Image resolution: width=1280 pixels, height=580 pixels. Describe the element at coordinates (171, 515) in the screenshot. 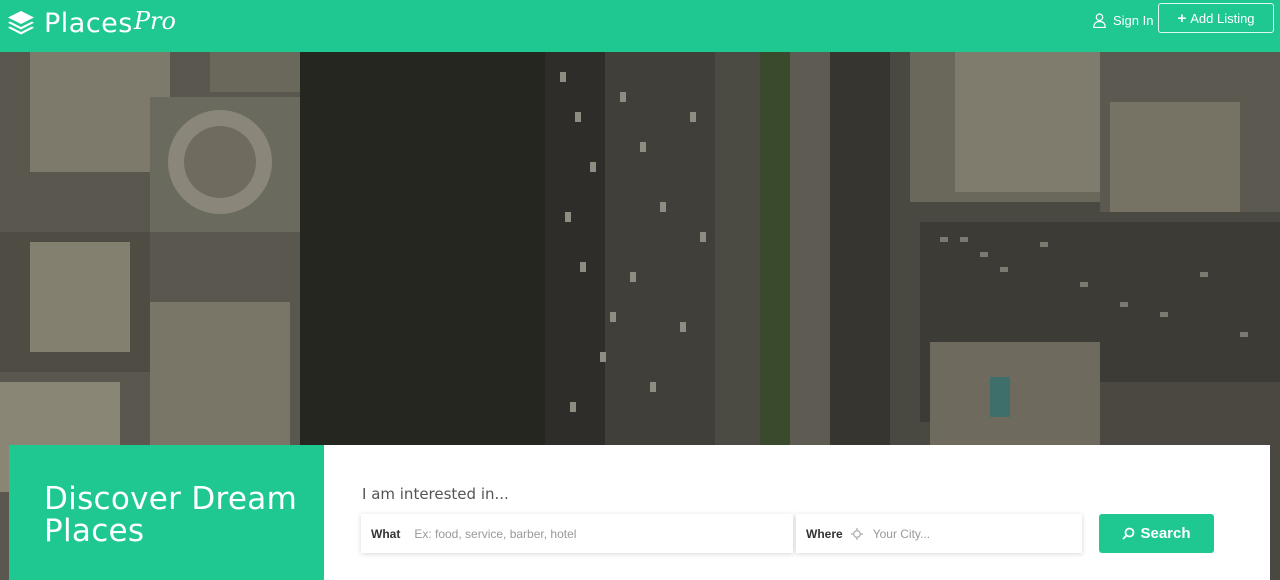

I see `discover-title: Discover Dream Places` at that location.